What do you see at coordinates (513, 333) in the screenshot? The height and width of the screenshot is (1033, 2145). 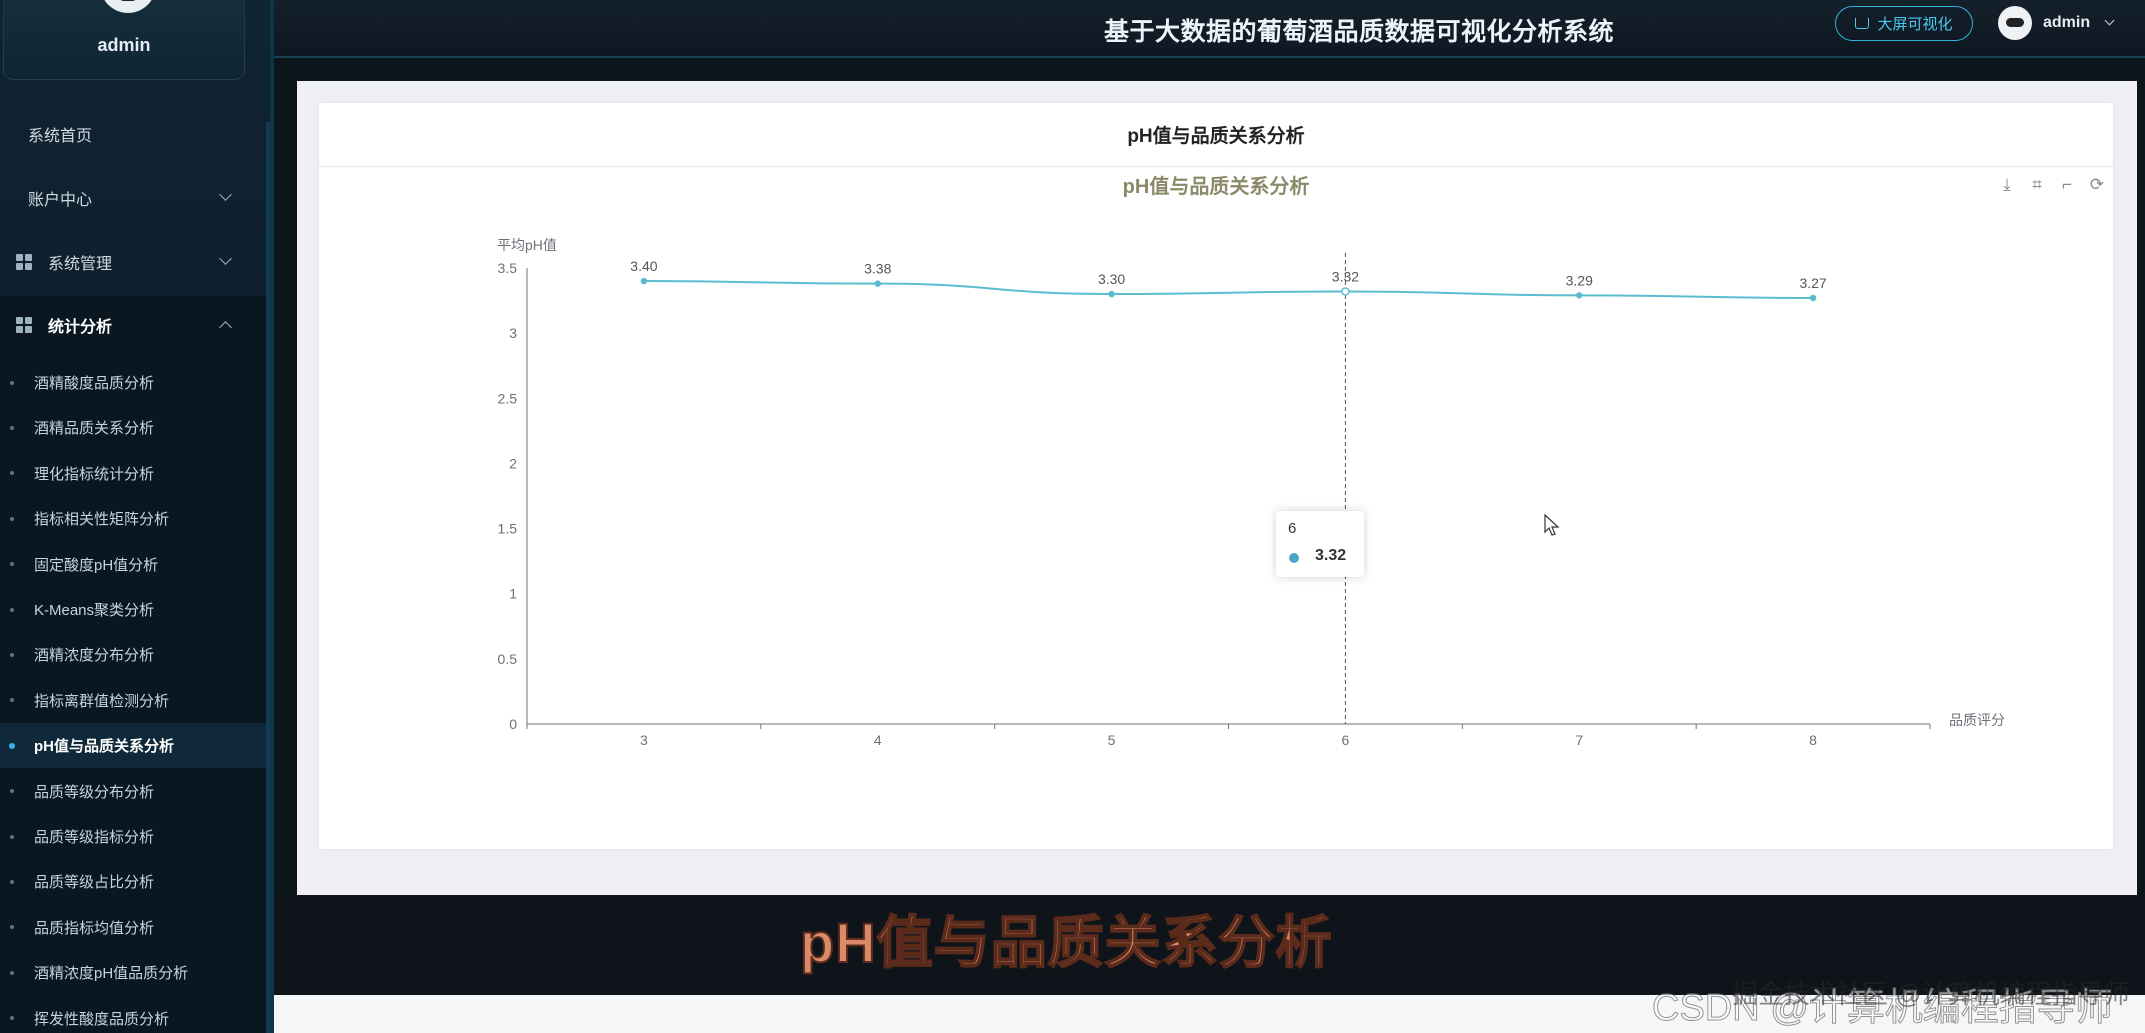 I see `y-tick-label: 3` at bounding box center [513, 333].